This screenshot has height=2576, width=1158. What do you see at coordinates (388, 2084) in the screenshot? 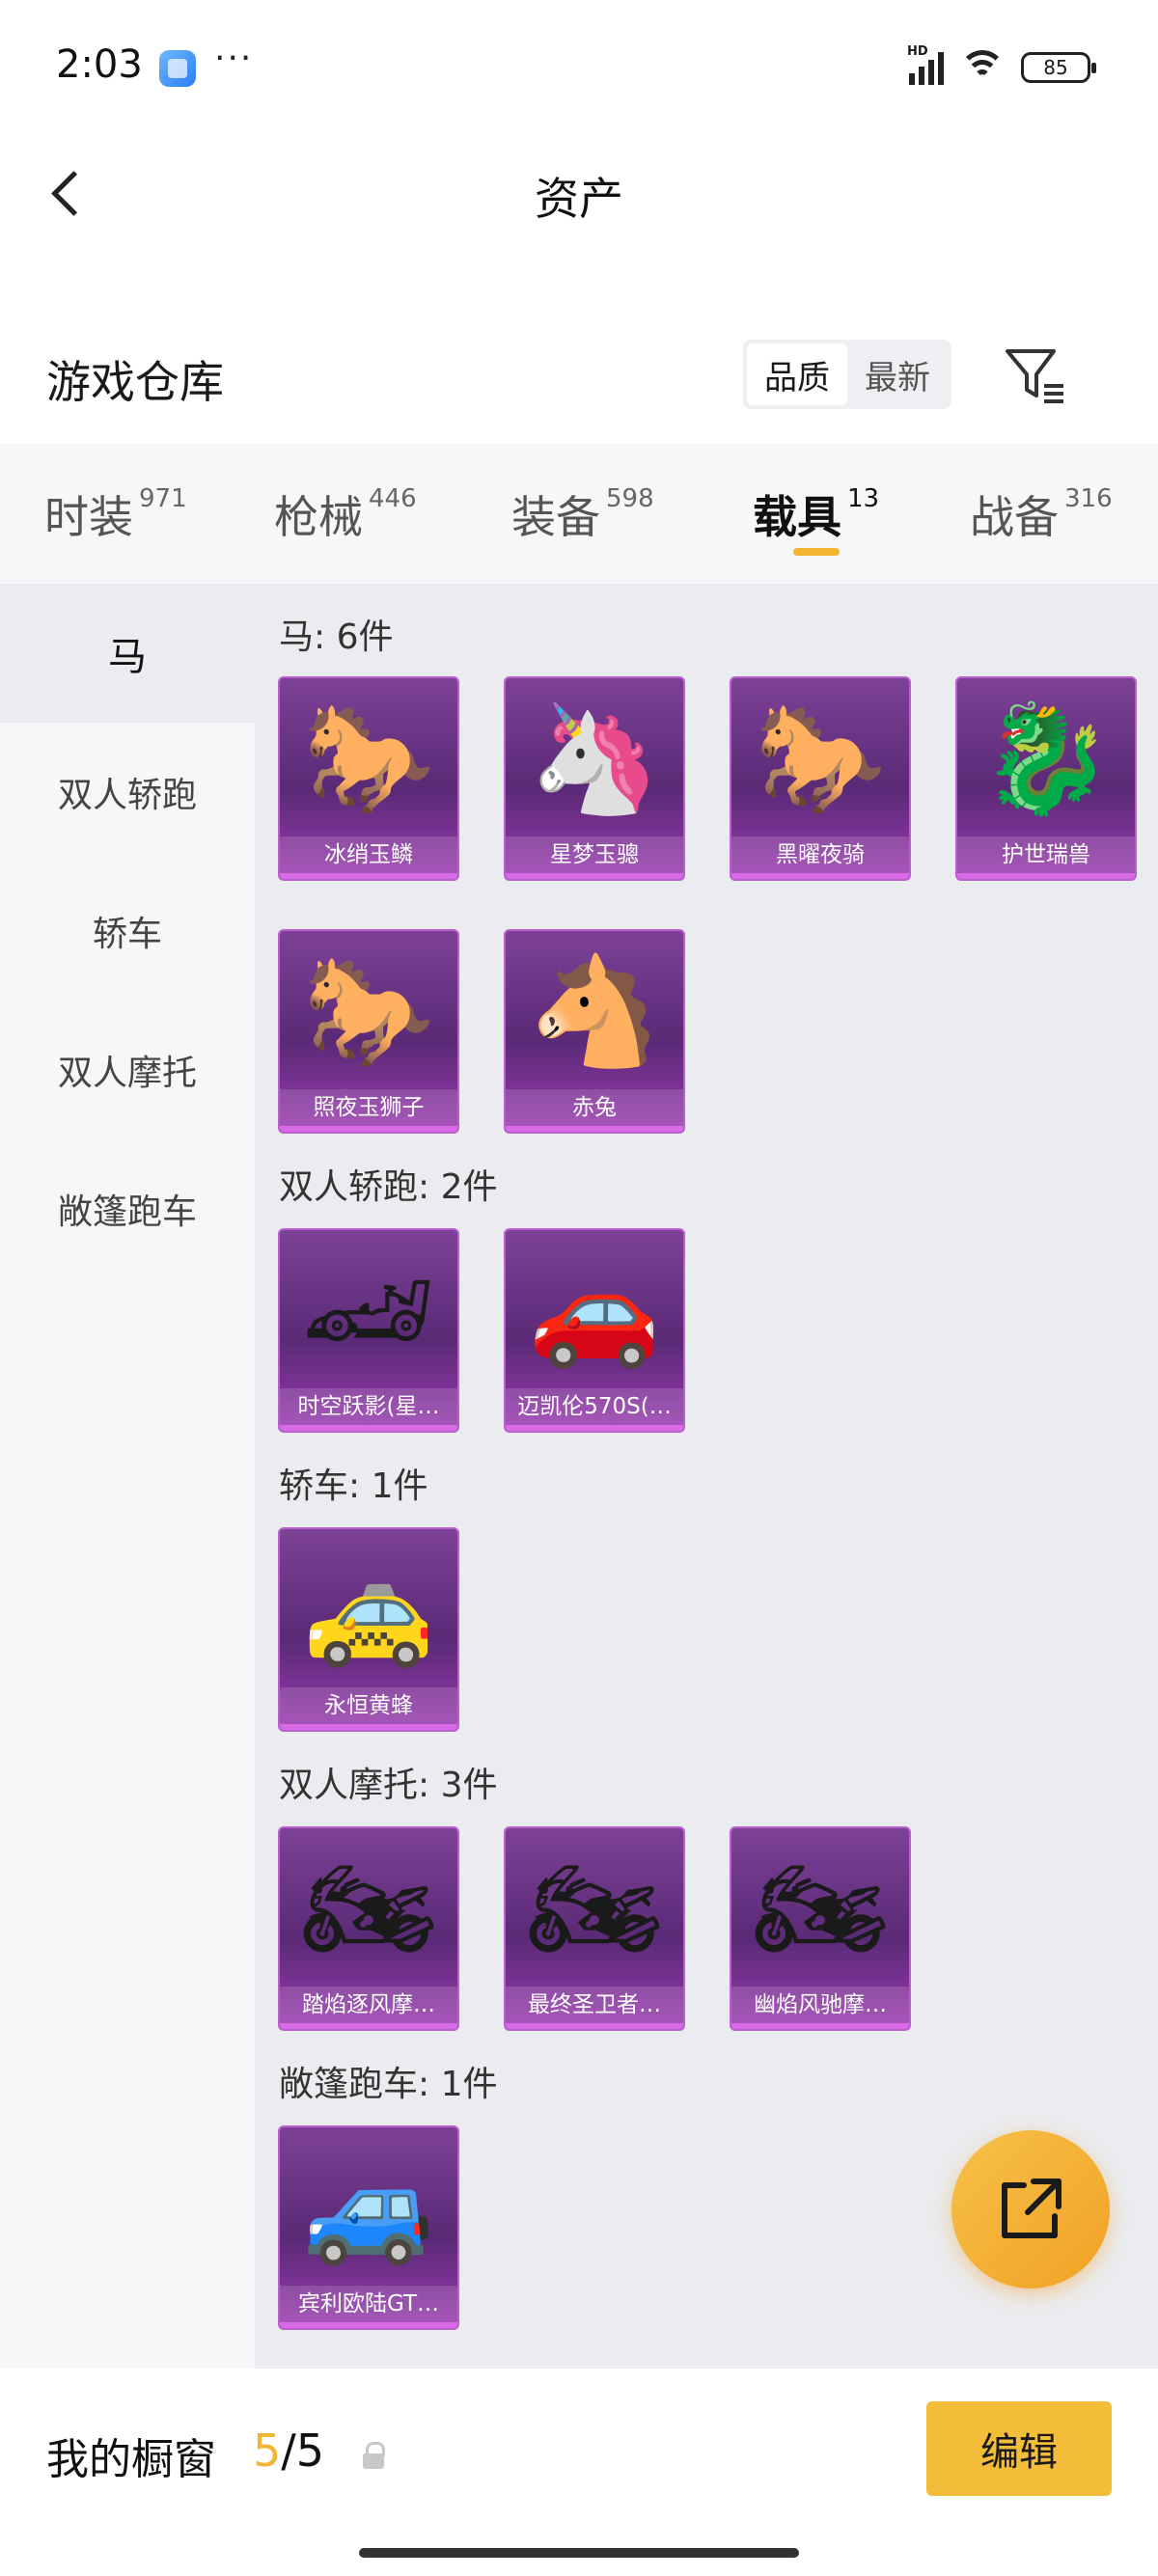
I see `group-title-convertible: 敞篷跑车: 1件` at bounding box center [388, 2084].